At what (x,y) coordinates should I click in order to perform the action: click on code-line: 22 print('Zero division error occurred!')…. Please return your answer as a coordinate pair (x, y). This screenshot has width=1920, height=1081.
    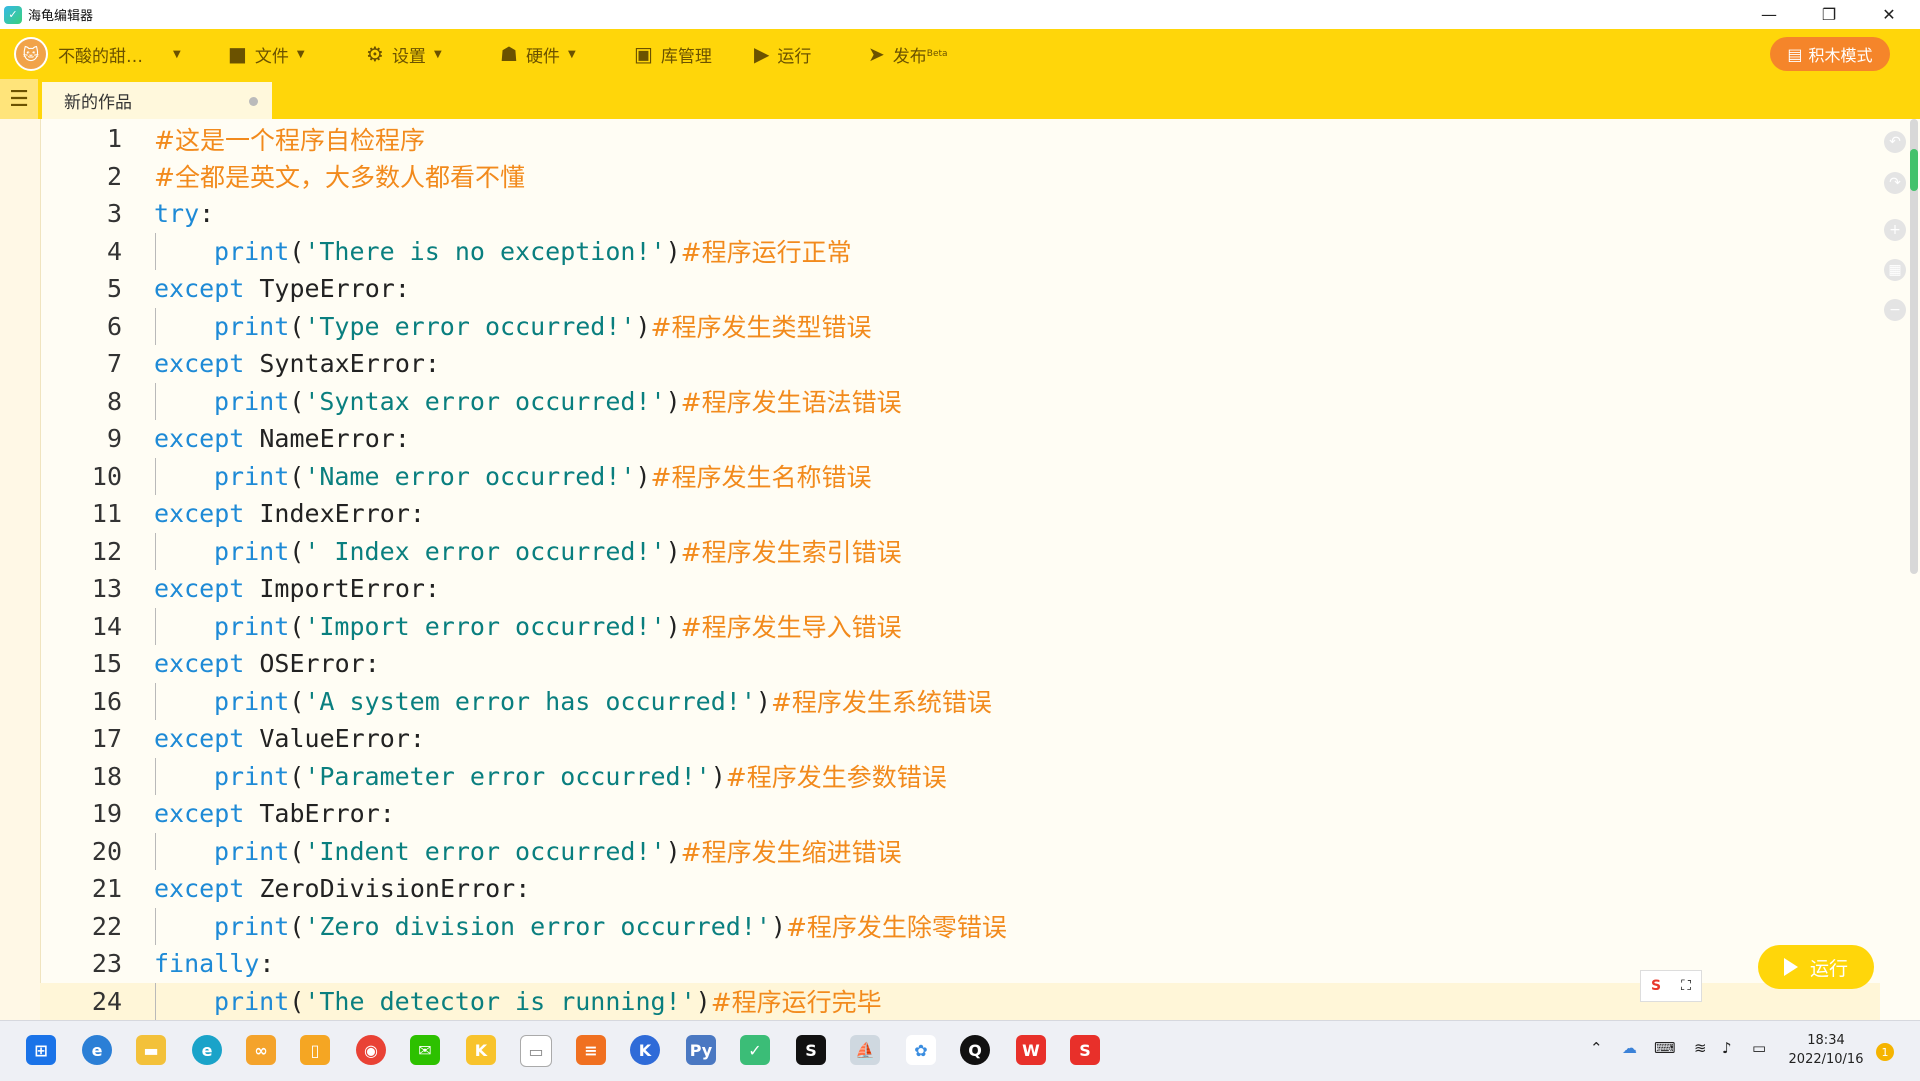
    Looking at the image, I should click on (960, 926).